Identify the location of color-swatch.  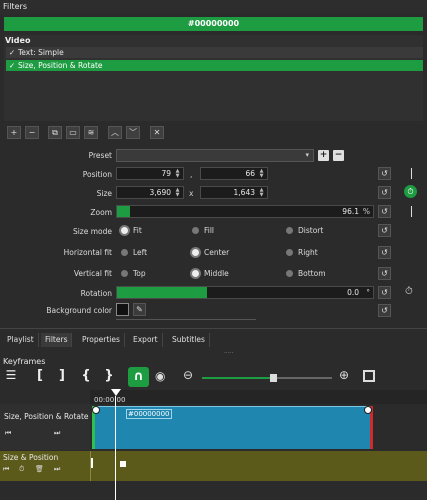
(122, 309).